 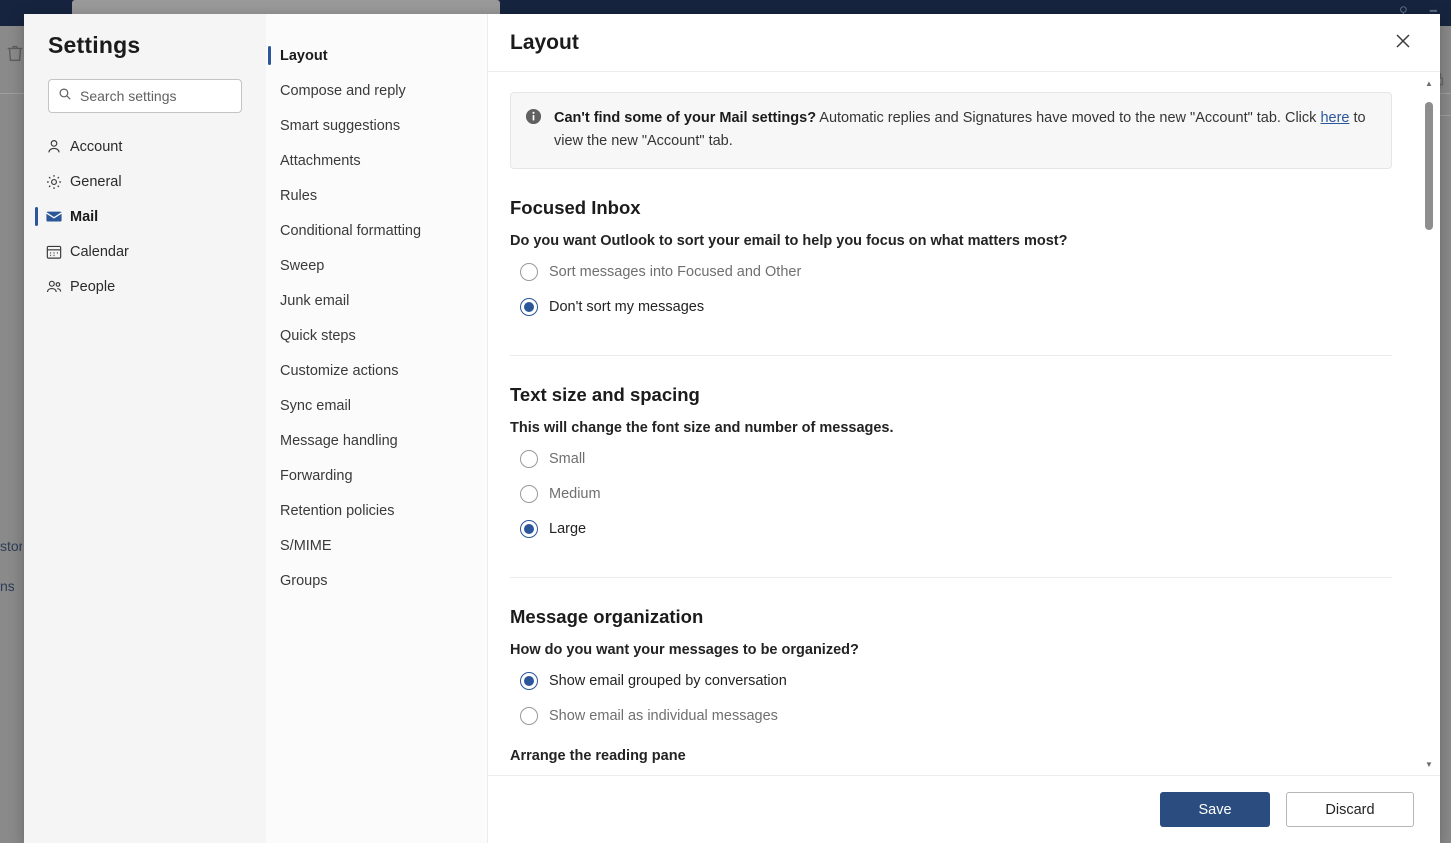 I want to click on subnav-item-groups: Groups, so click(x=376, y=580).